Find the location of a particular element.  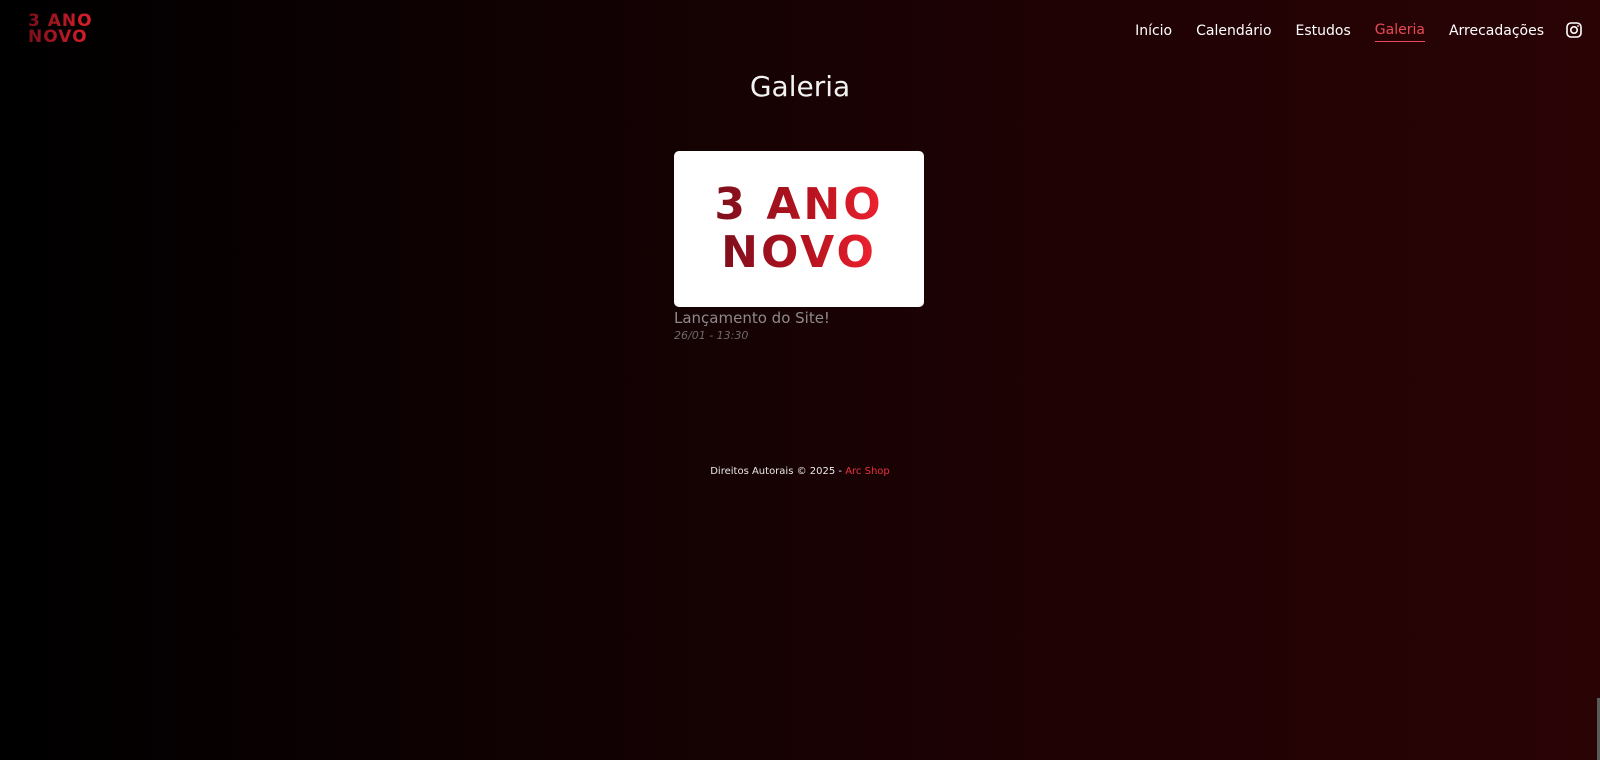

nav-link-calendario: Calendário is located at coordinates (1233, 32).